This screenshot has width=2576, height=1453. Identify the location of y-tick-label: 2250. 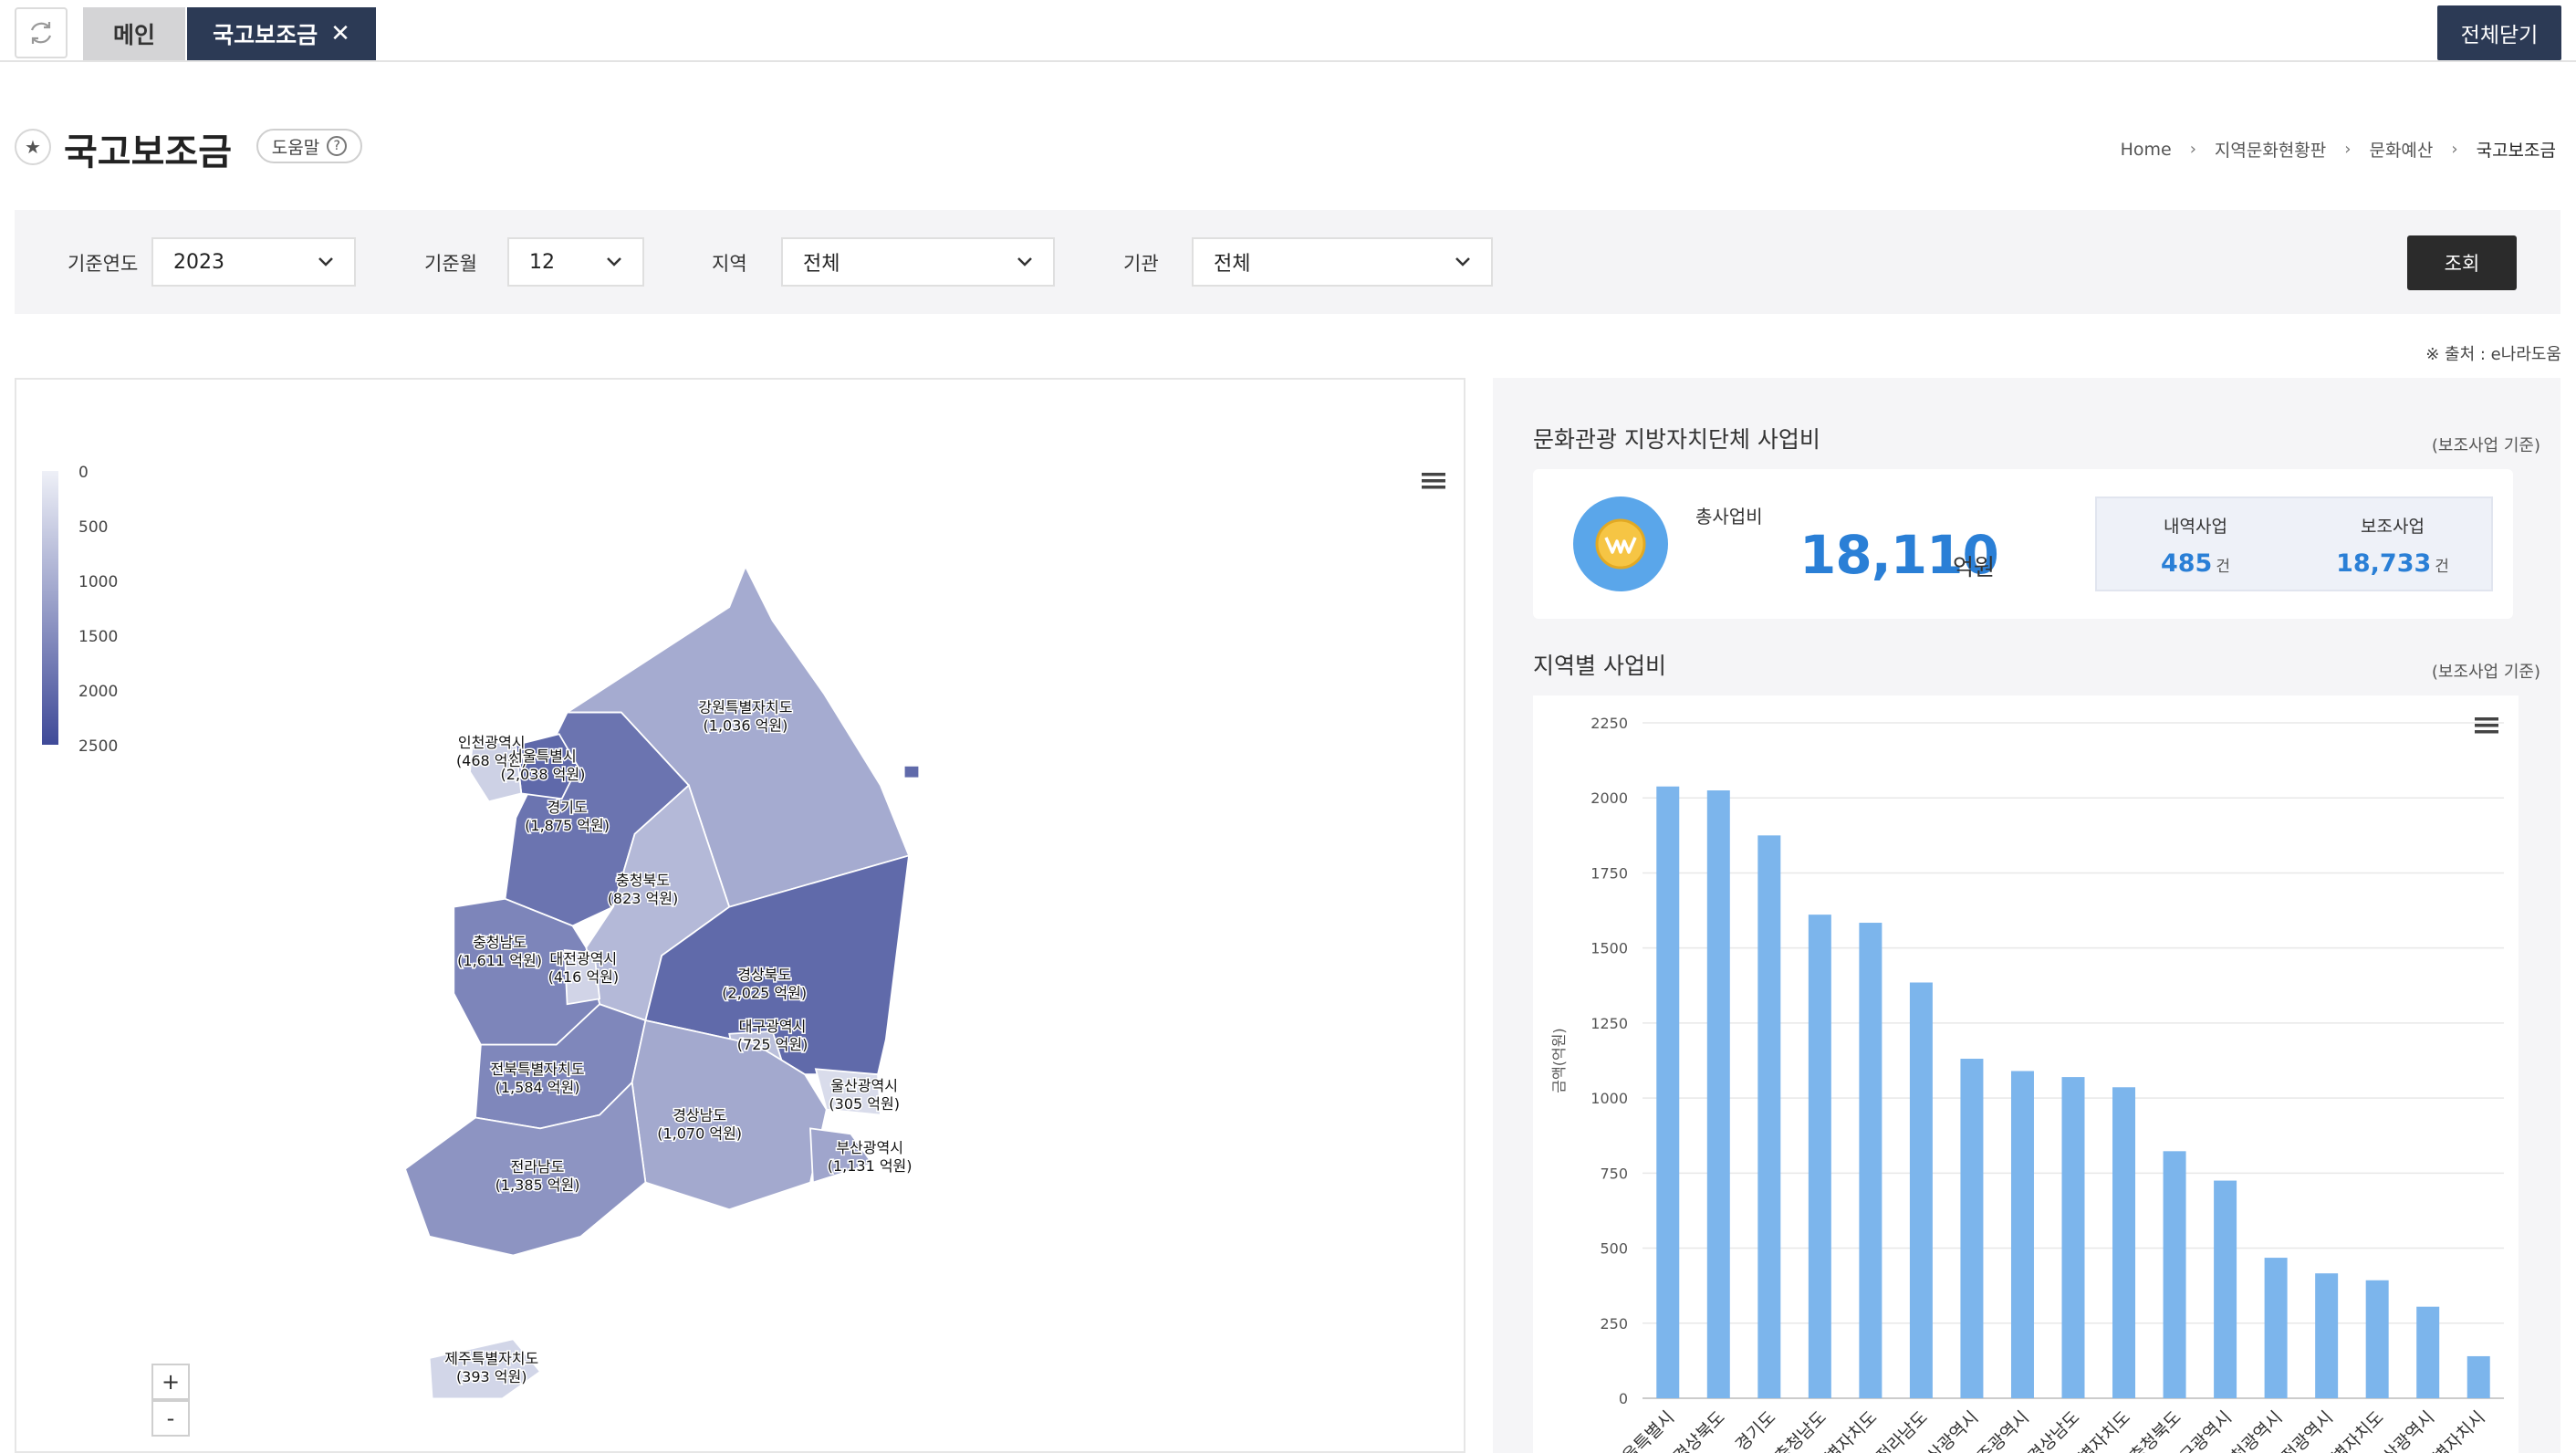
(1609, 723).